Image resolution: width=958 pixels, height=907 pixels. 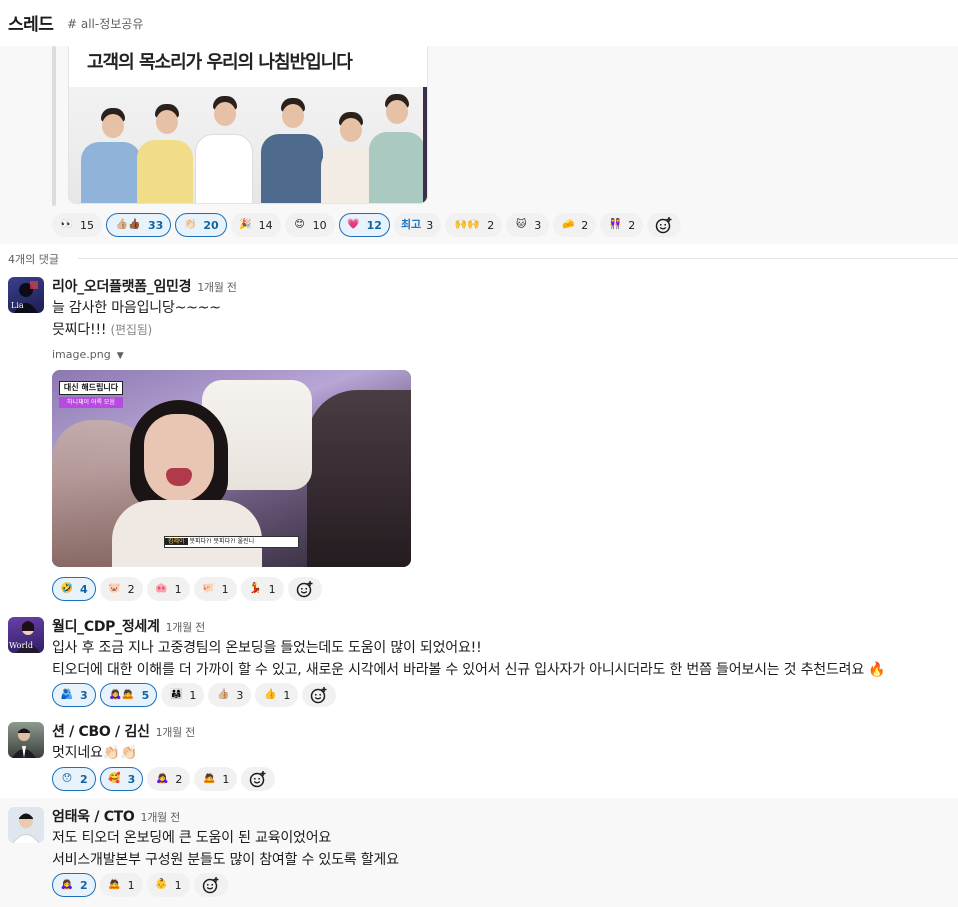 I want to click on eyes-icon: 👀, so click(x=67, y=224).